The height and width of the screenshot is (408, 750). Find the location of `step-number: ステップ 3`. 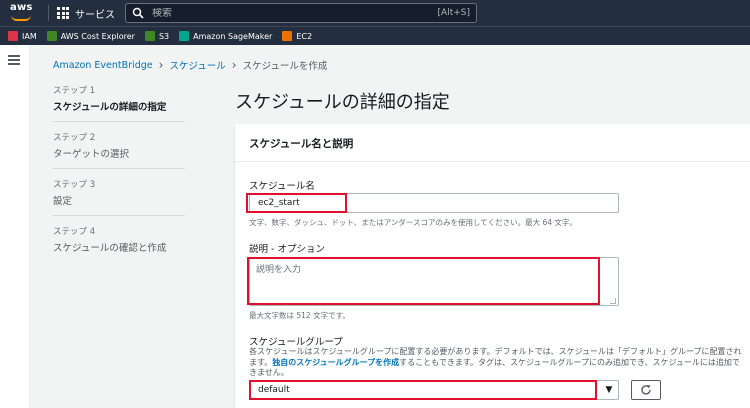

step-number: ステップ 3 is located at coordinates (74, 185).